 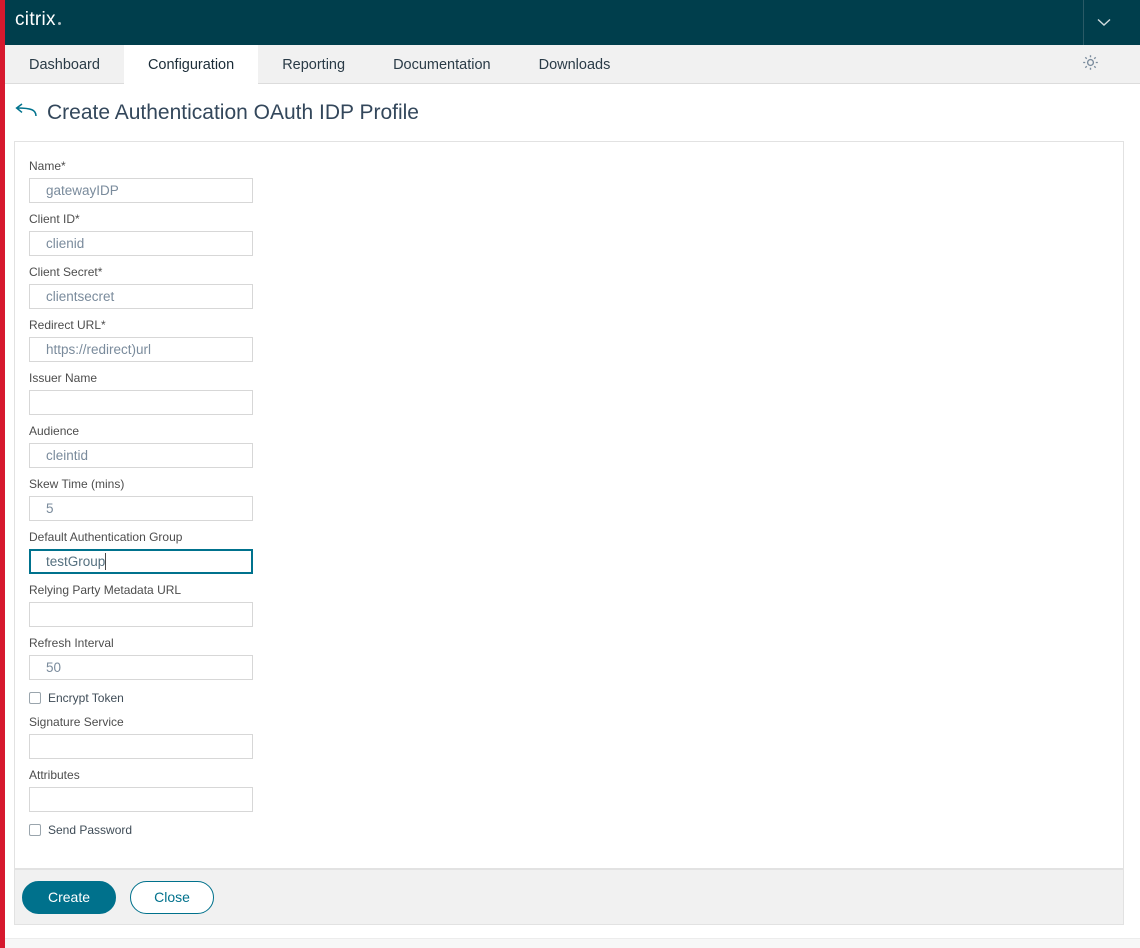 What do you see at coordinates (67, 325) in the screenshot?
I see `label-redirect-url: Redirect URL*` at bounding box center [67, 325].